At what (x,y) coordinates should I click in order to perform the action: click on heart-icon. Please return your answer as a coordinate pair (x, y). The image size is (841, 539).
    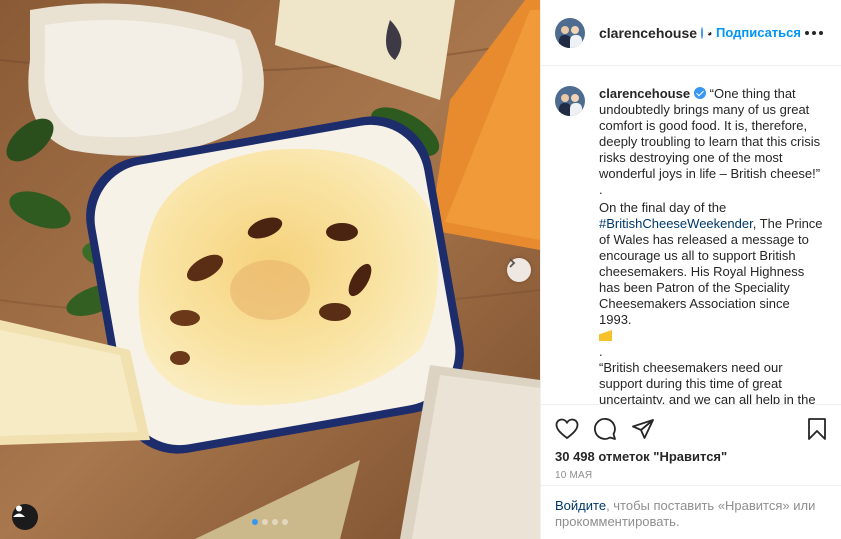
    Looking at the image, I should click on (567, 429).